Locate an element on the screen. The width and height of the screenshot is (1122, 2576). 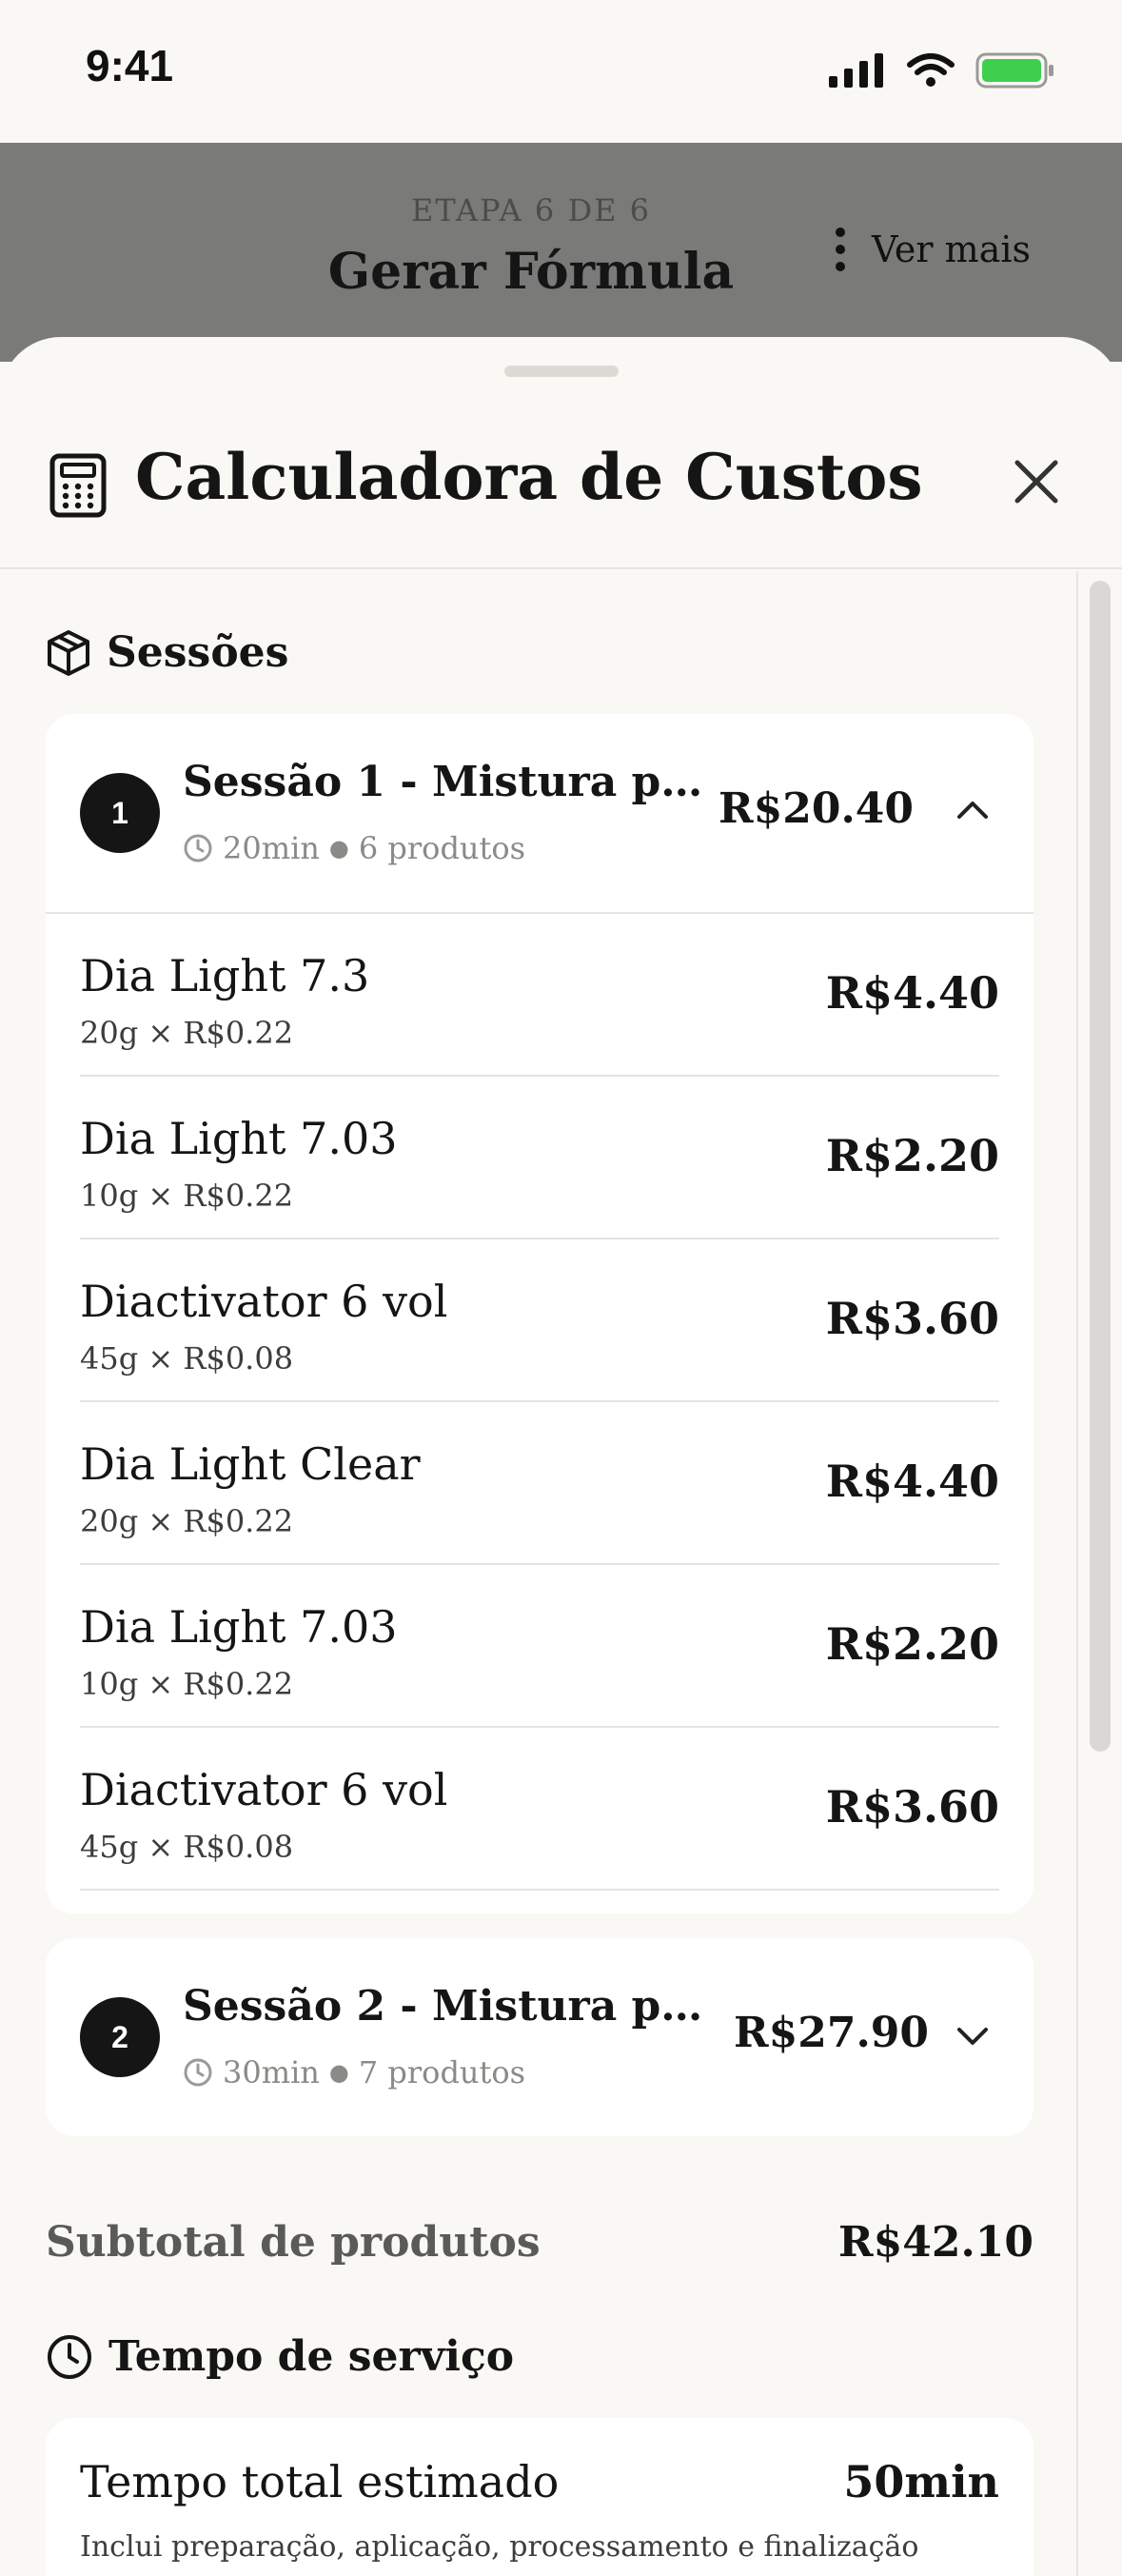
session-meta: 20min ● 6 produtos is located at coordinates (354, 848).